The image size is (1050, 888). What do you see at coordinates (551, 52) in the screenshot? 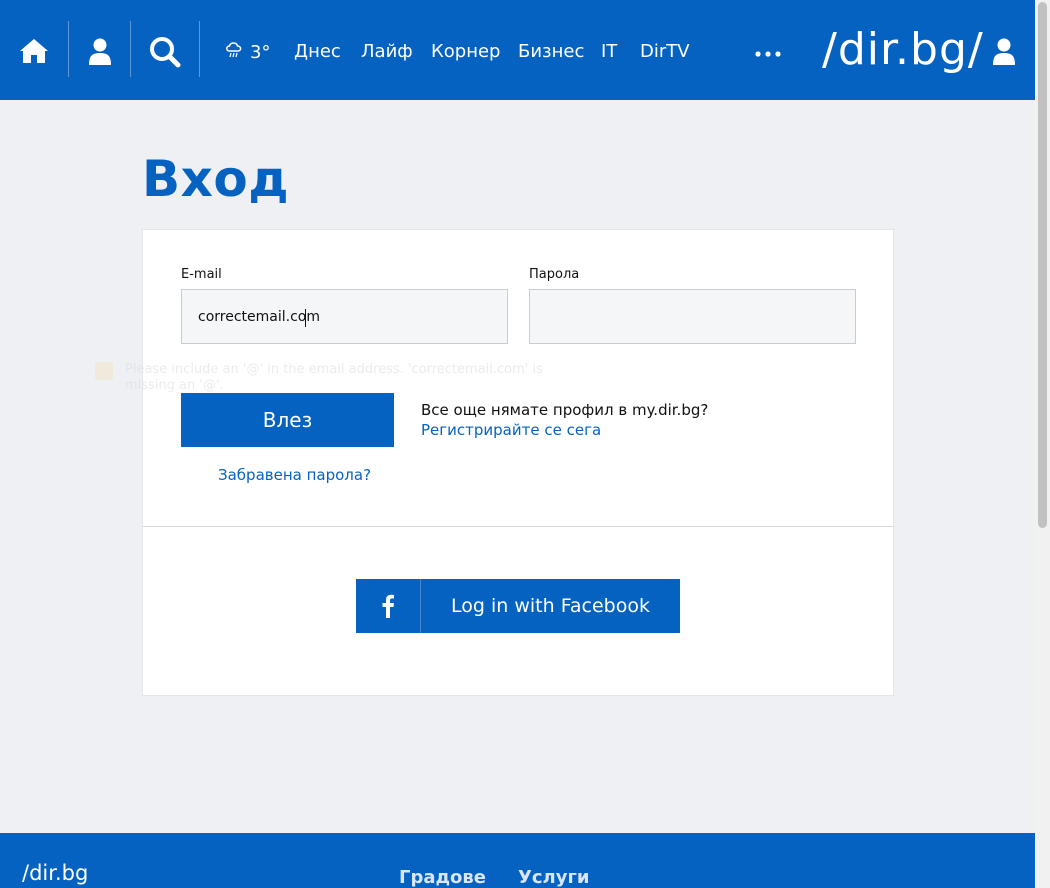
I see `nav-link-biznes: Бизнес` at bounding box center [551, 52].